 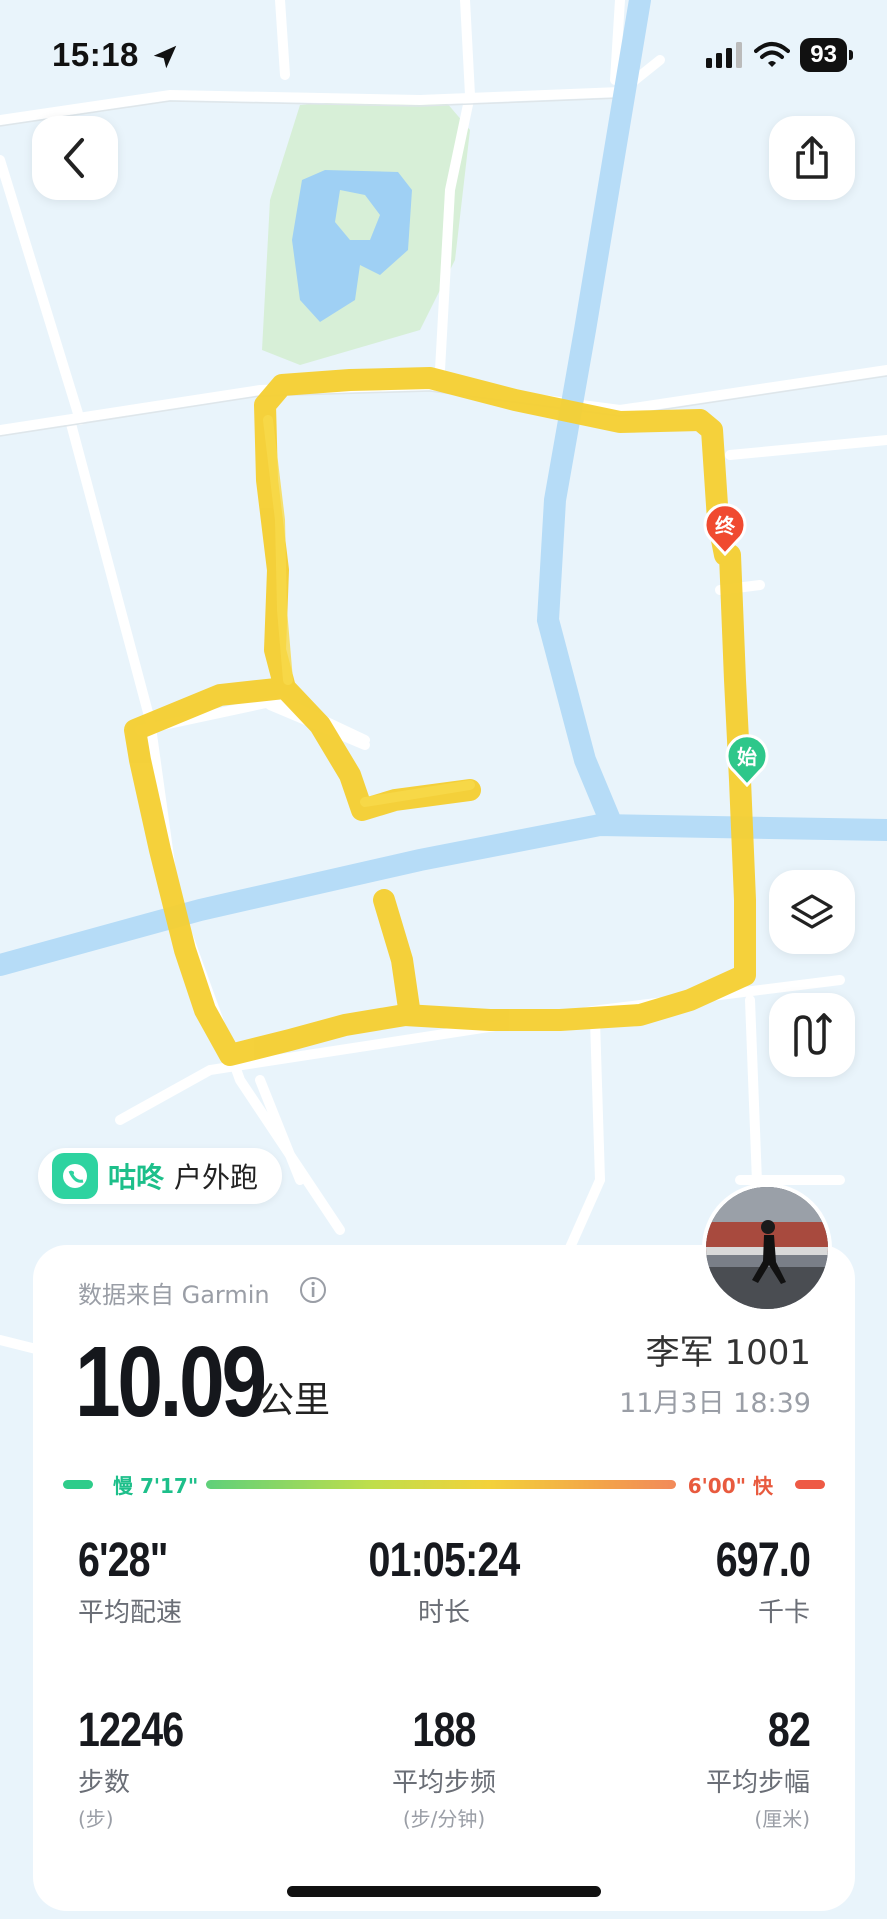 I want to click on app-source-chip: 咕咚 户外跑, so click(x=160, y=1176).